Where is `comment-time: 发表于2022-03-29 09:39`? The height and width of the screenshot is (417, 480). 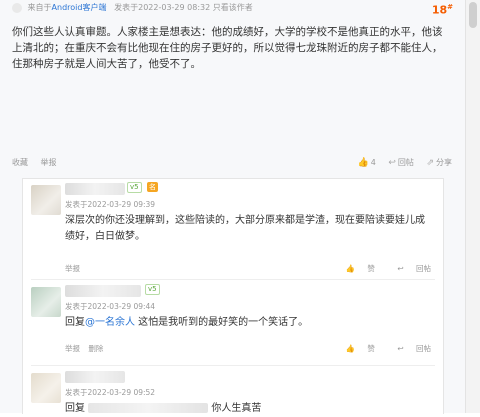
comment-time: 发表于2022-03-29 09:39 is located at coordinates (110, 204).